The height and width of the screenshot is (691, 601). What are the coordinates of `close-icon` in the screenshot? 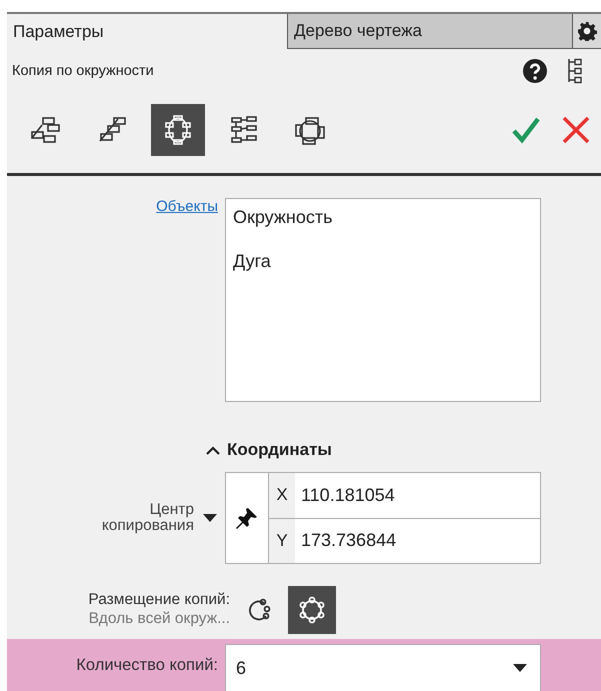 It's located at (576, 130).